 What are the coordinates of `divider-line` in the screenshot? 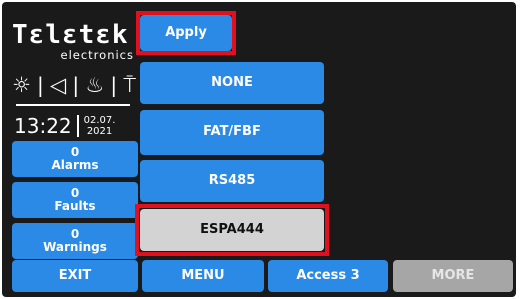 It's located at (73, 105).